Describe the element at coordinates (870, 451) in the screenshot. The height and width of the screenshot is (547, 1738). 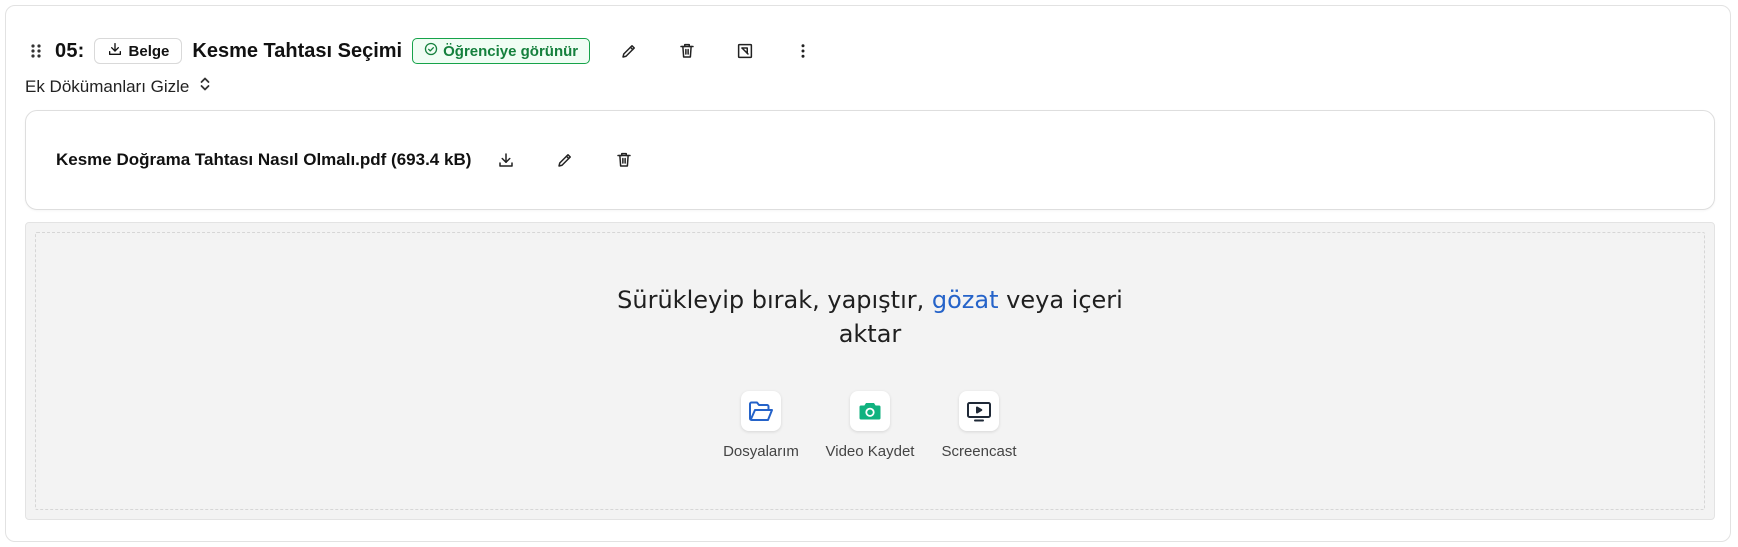
I see `source-label: Video Kaydet` at that location.